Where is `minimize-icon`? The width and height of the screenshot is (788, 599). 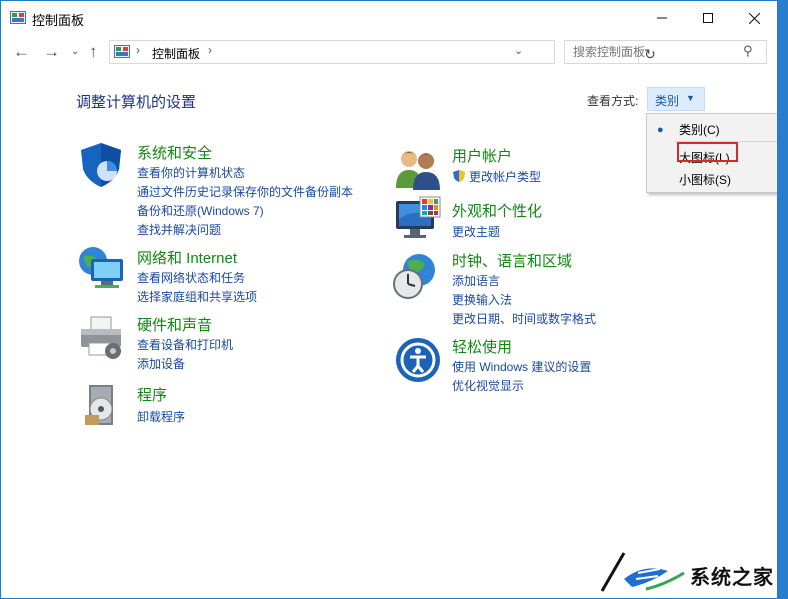
minimize-icon is located at coordinates (662, 18).